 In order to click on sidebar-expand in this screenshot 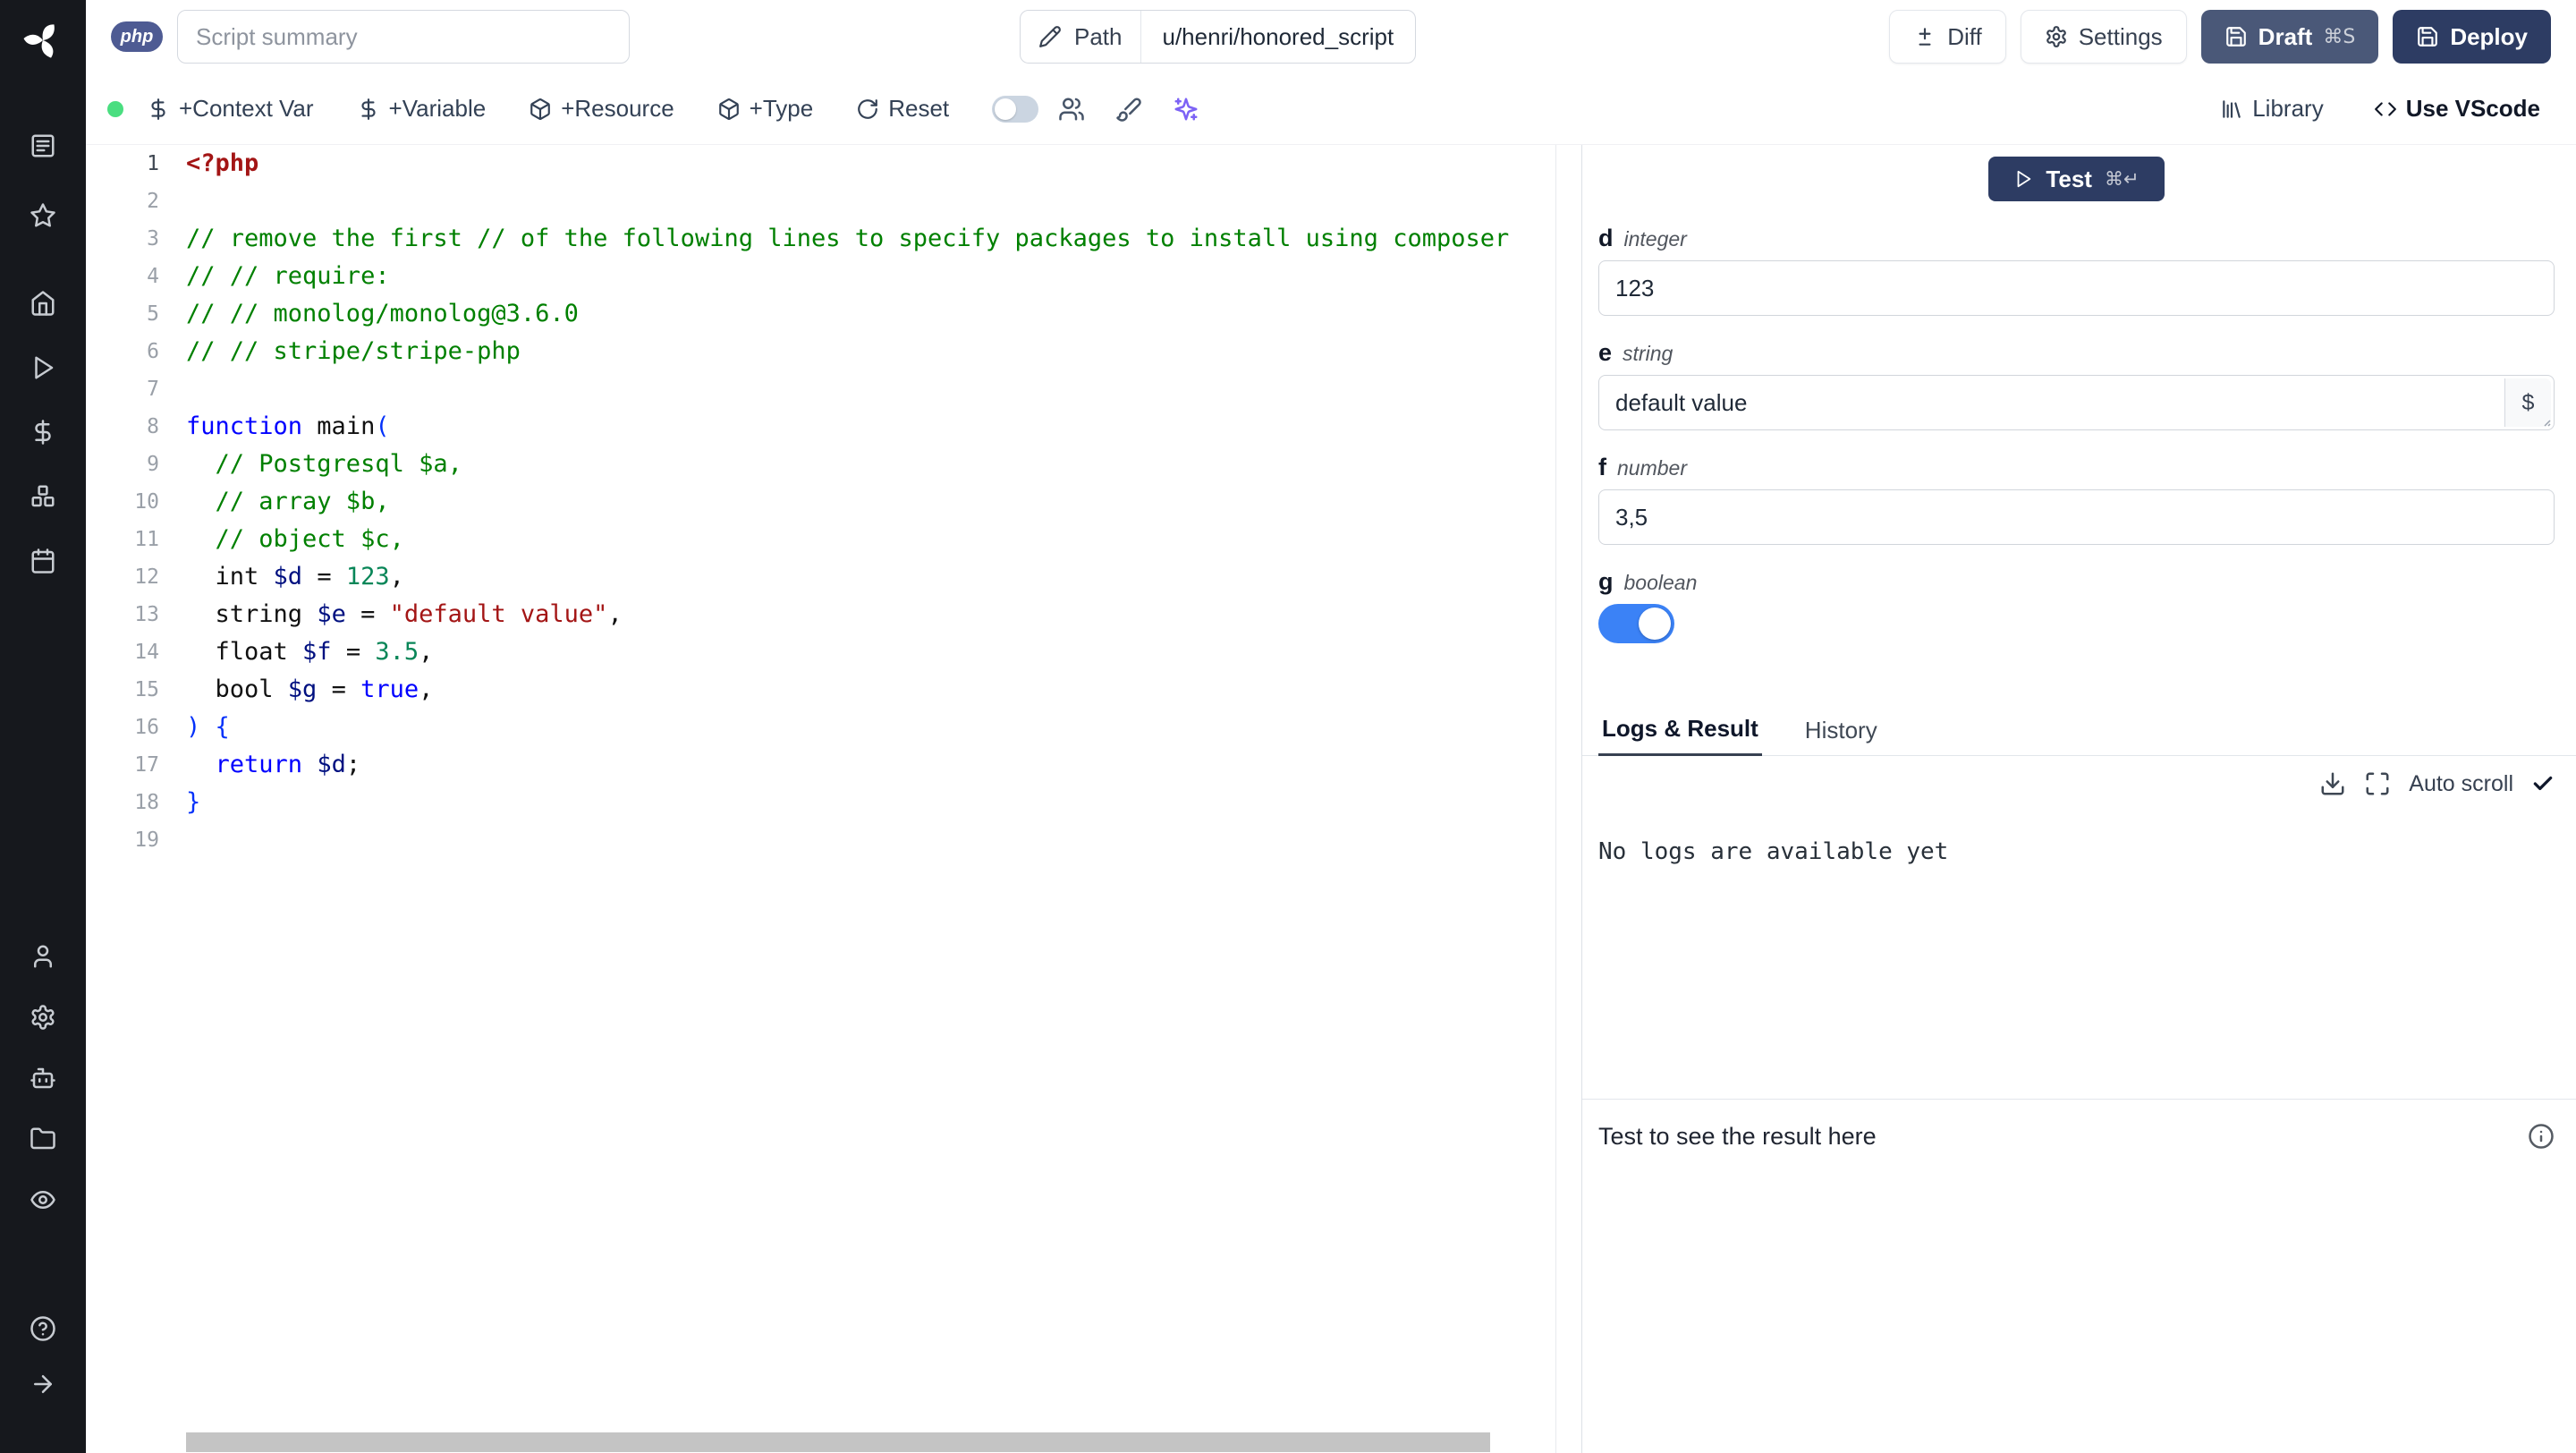, I will do `click(42, 1384)`.